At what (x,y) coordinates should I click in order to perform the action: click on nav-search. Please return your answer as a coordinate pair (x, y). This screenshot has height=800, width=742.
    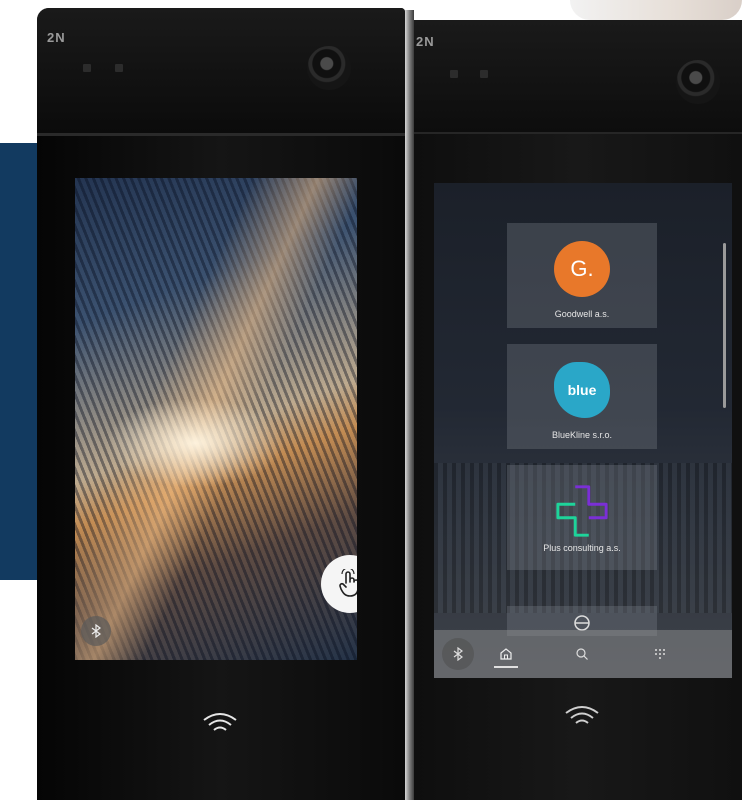
    Looking at the image, I should click on (582, 654).